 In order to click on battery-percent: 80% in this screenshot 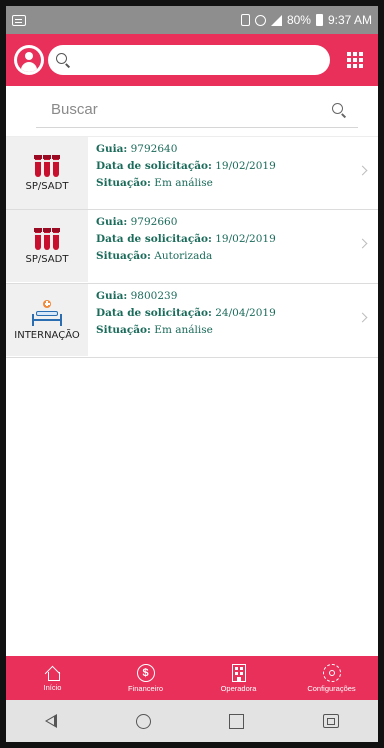, I will do `click(298, 20)`.